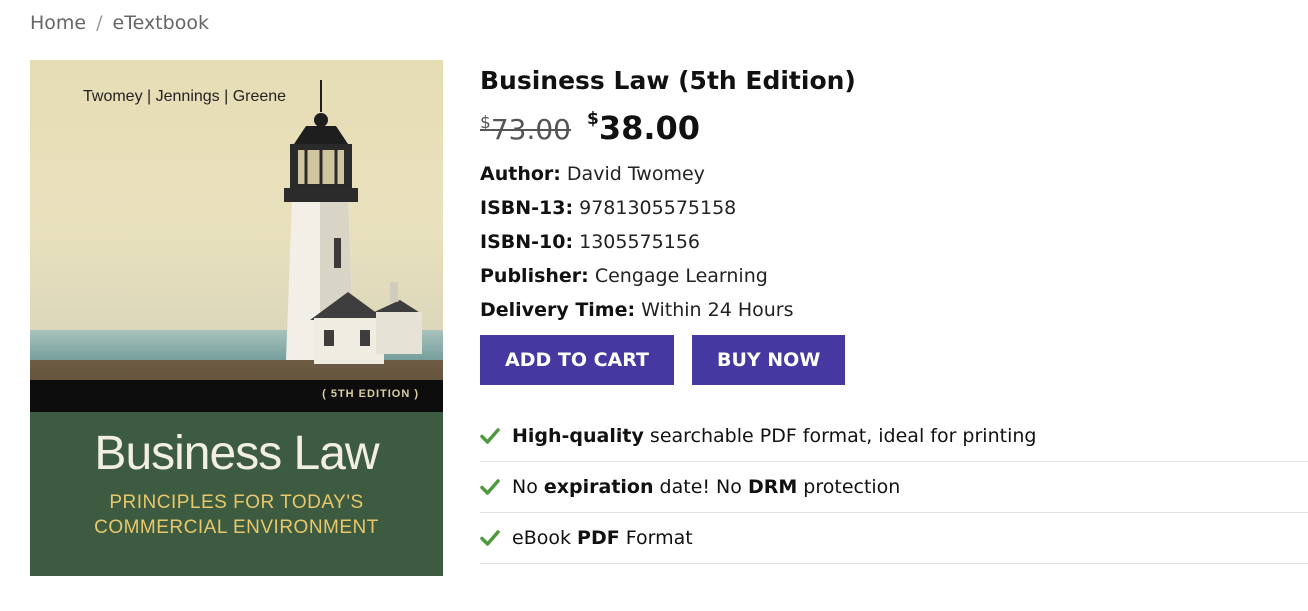 The width and height of the screenshot is (1308, 611). I want to click on feature-pre: No, so click(528, 487).